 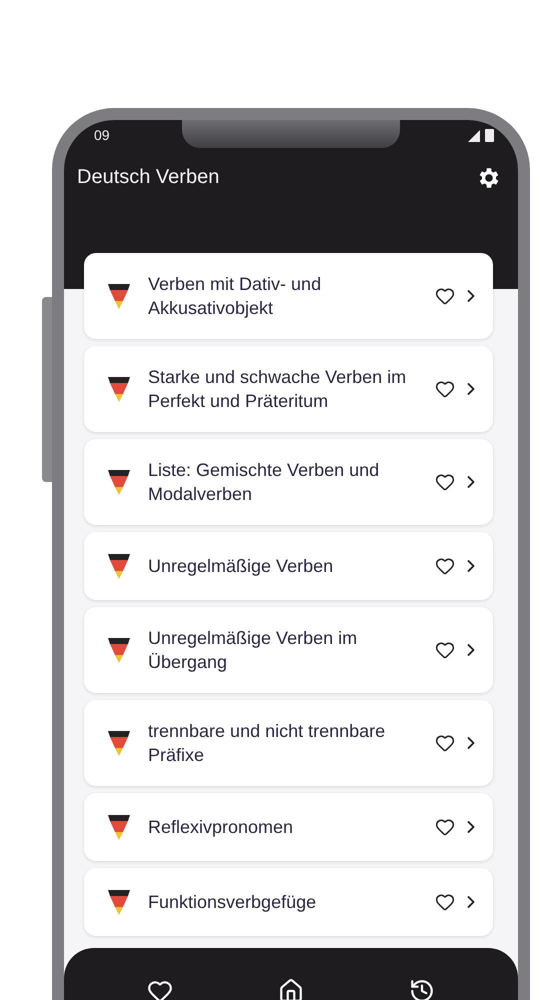 What do you see at coordinates (253, 650) in the screenshot?
I see `topic-title: Unregelmäßige Verben im Übergang` at bounding box center [253, 650].